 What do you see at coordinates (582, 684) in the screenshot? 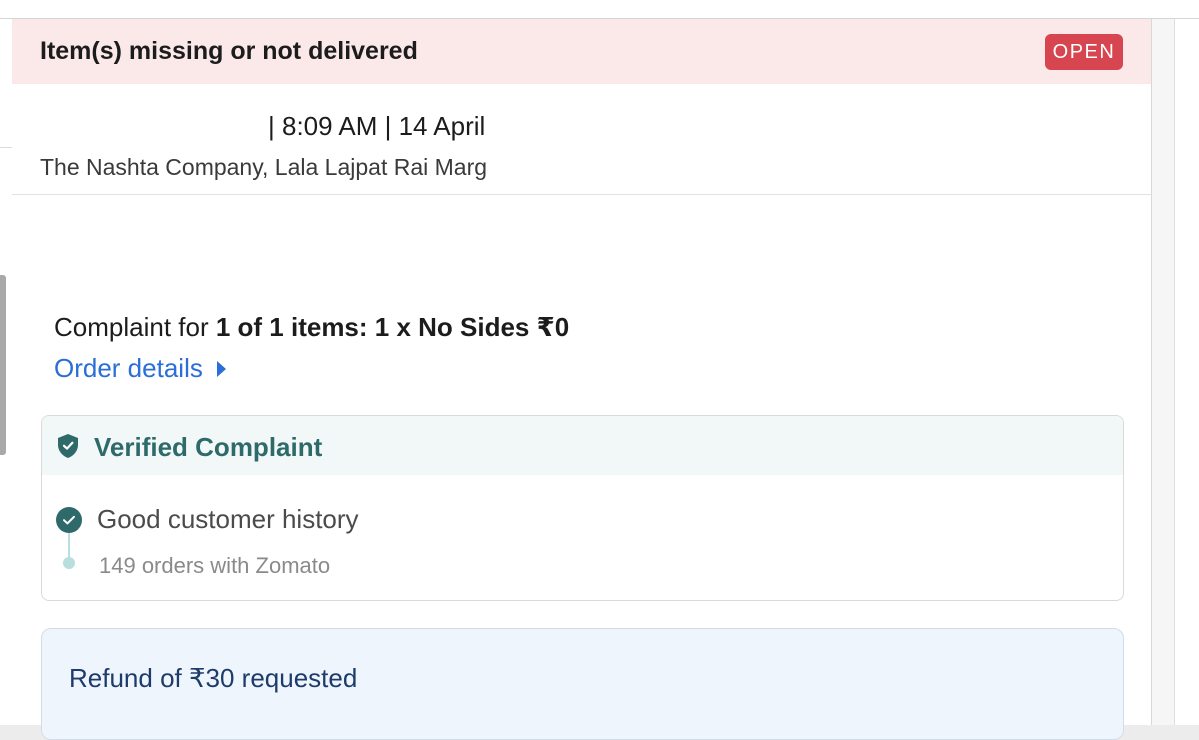
I see `refund-request-panel: Refund of ₹30 requested` at bounding box center [582, 684].